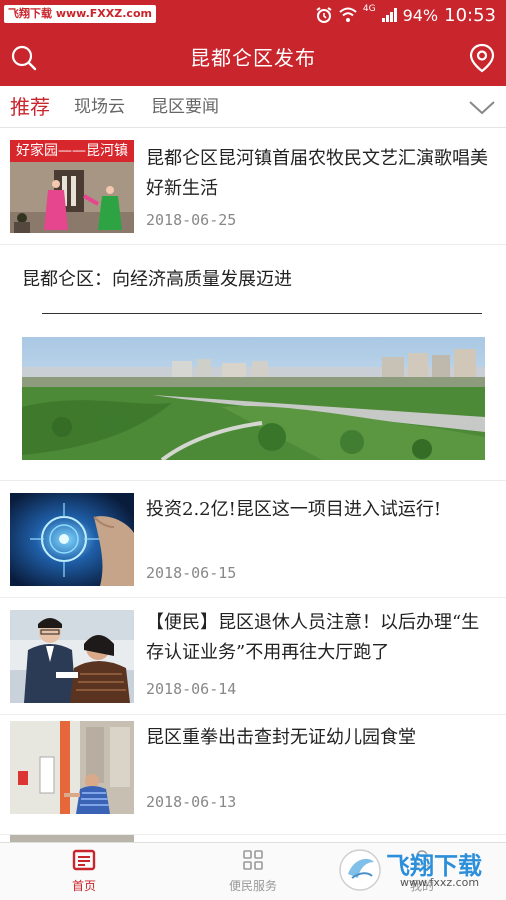  I want to click on news-thumbnail: 好家园——昆河镇, so click(72, 186).